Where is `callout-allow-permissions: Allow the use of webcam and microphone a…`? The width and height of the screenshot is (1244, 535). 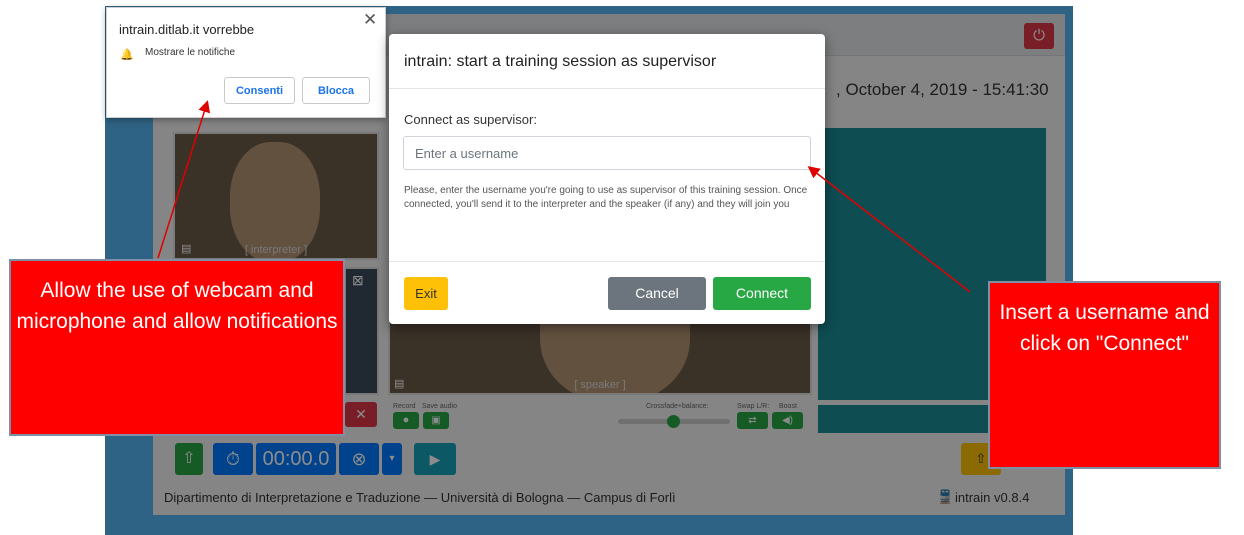
callout-allow-permissions: Allow the use of webcam and microphone a… is located at coordinates (177, 347).